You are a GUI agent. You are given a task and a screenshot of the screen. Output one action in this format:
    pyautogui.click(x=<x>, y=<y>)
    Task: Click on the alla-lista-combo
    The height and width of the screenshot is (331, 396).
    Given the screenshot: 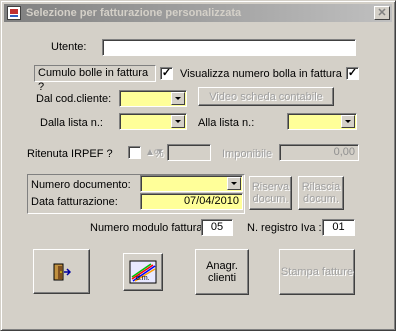 What is the action you would take?
    pyautogui.click(x=322, y=121)
    